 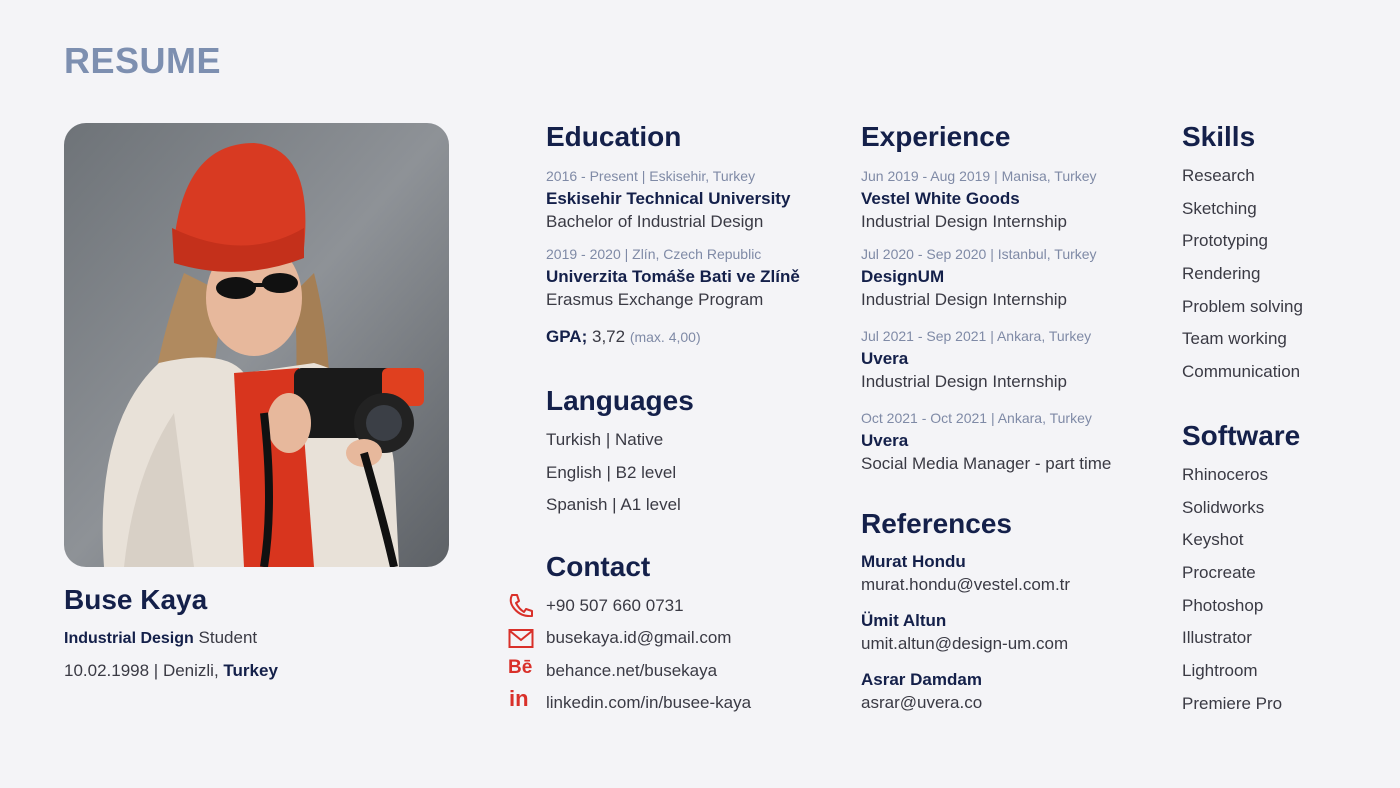 I want to click on education-meta: 2019 - 2020 | Zlín, Czech Republic, so click(x=654, y=254).